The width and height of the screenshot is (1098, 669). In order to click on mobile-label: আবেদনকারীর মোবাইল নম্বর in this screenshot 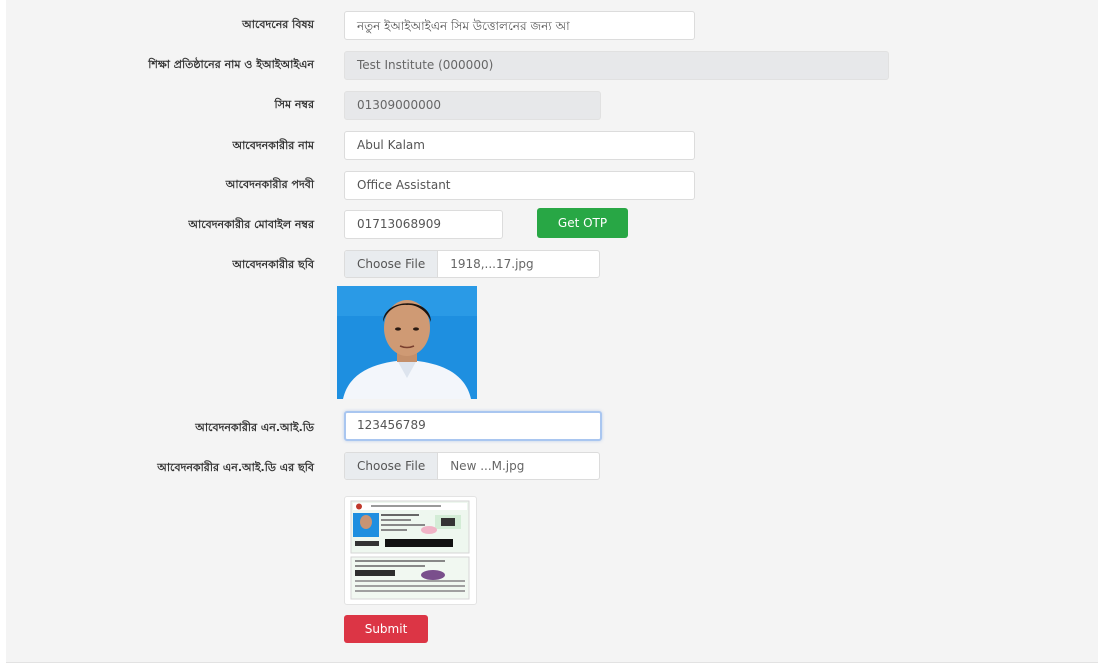, I will do `click(251, 224)`.